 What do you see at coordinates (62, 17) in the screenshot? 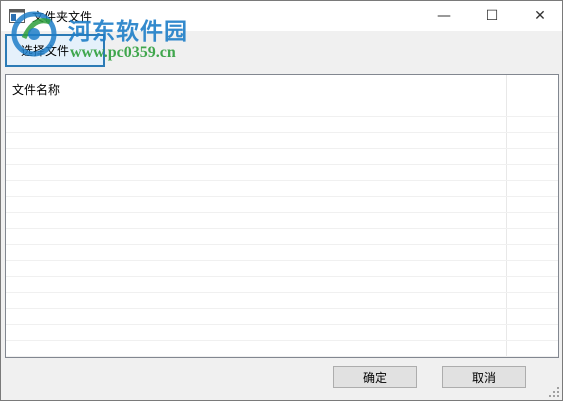
I see `window-title: 文件夹文件` at bounding box center [62, 17].